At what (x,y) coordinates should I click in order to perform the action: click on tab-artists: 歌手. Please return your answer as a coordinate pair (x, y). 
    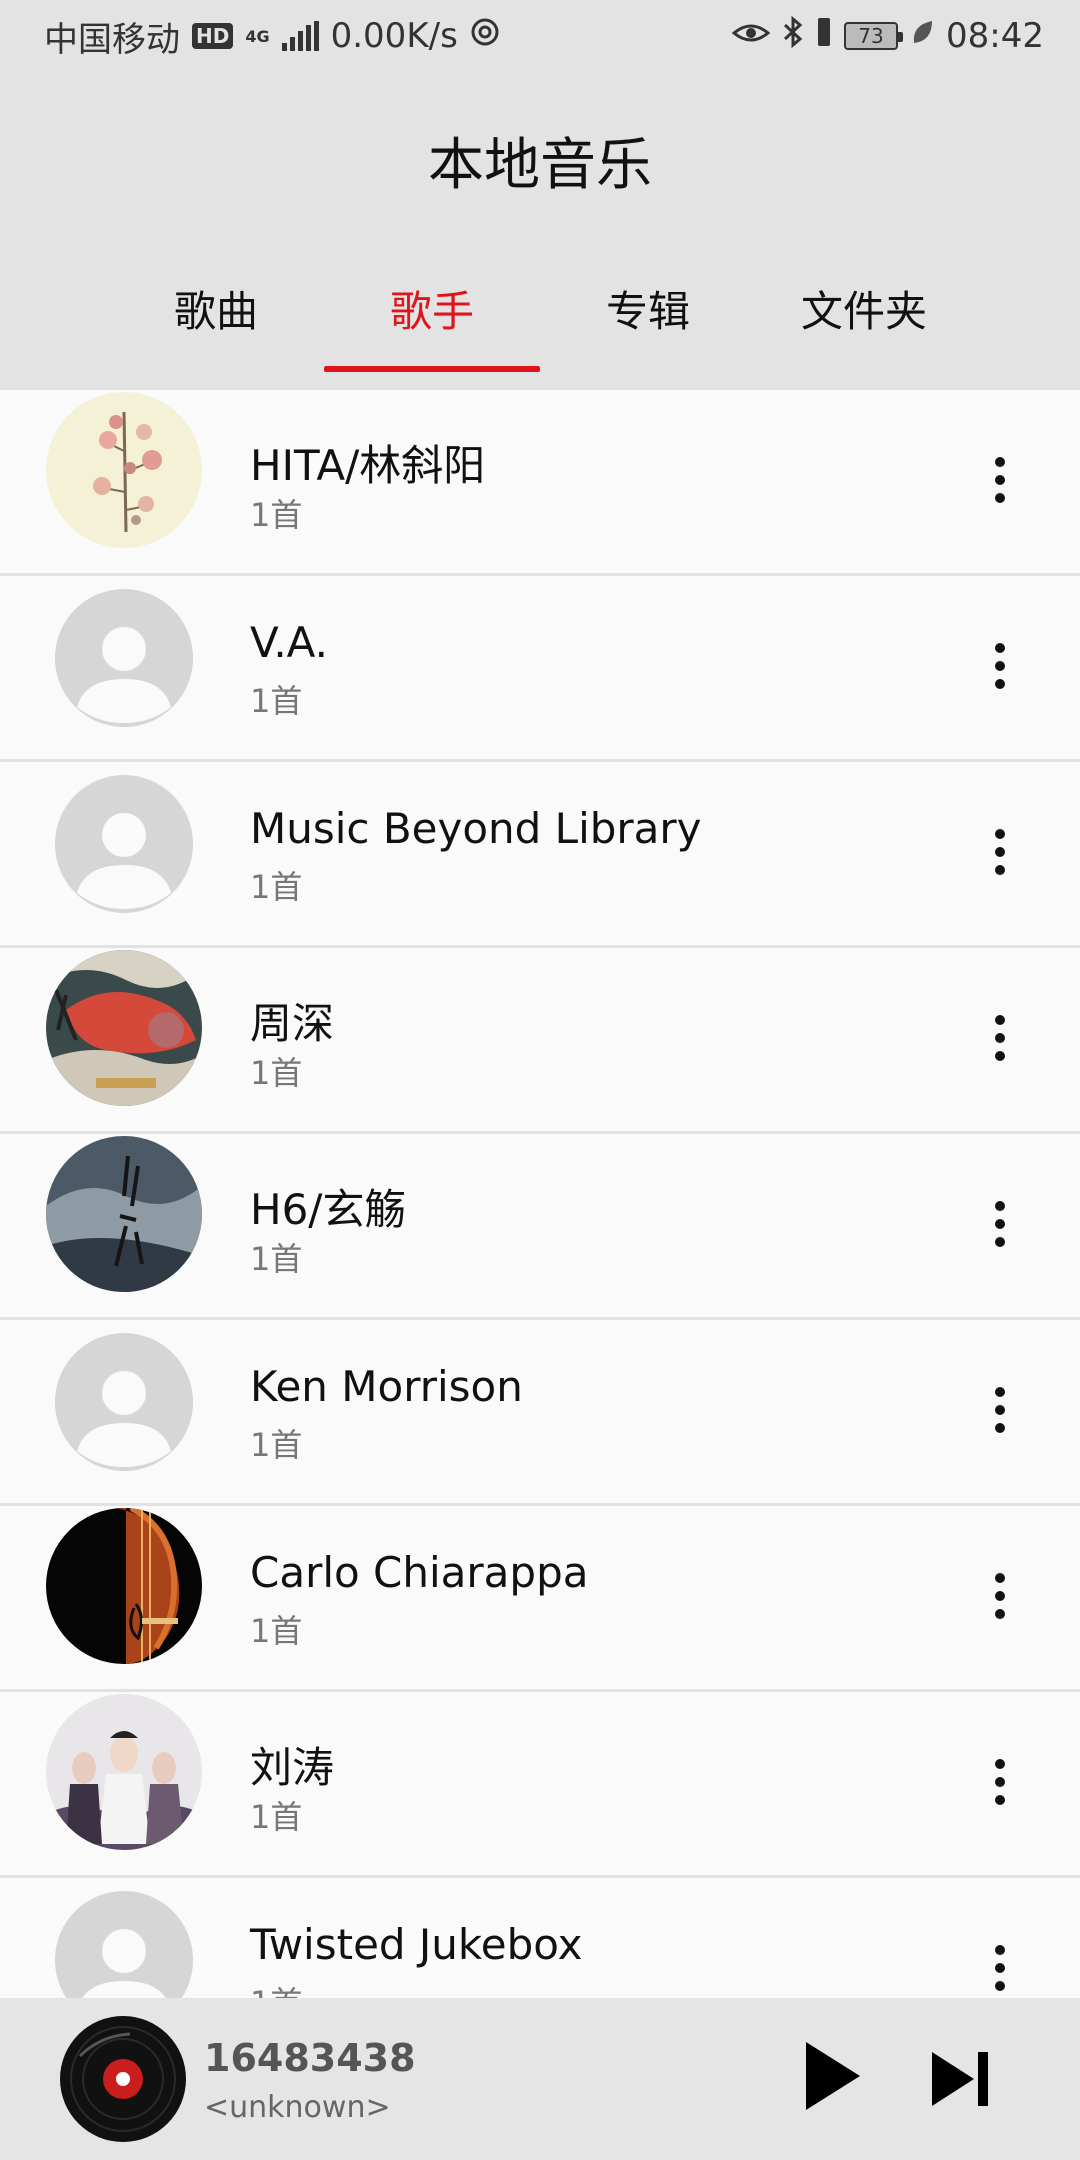
    Looking at the image, I should click on (432, 323).